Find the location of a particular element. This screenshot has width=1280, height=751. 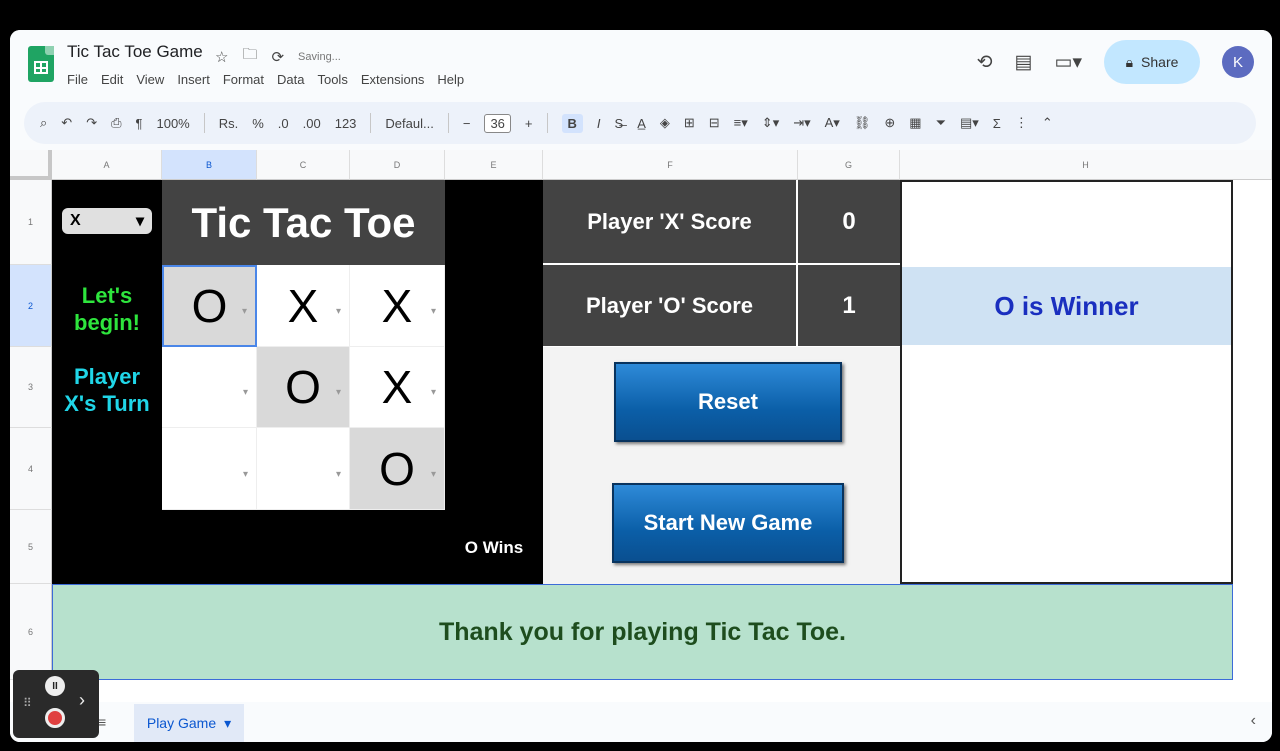

insert-chart-icon: ▦ is located at coordinates (915, 123).